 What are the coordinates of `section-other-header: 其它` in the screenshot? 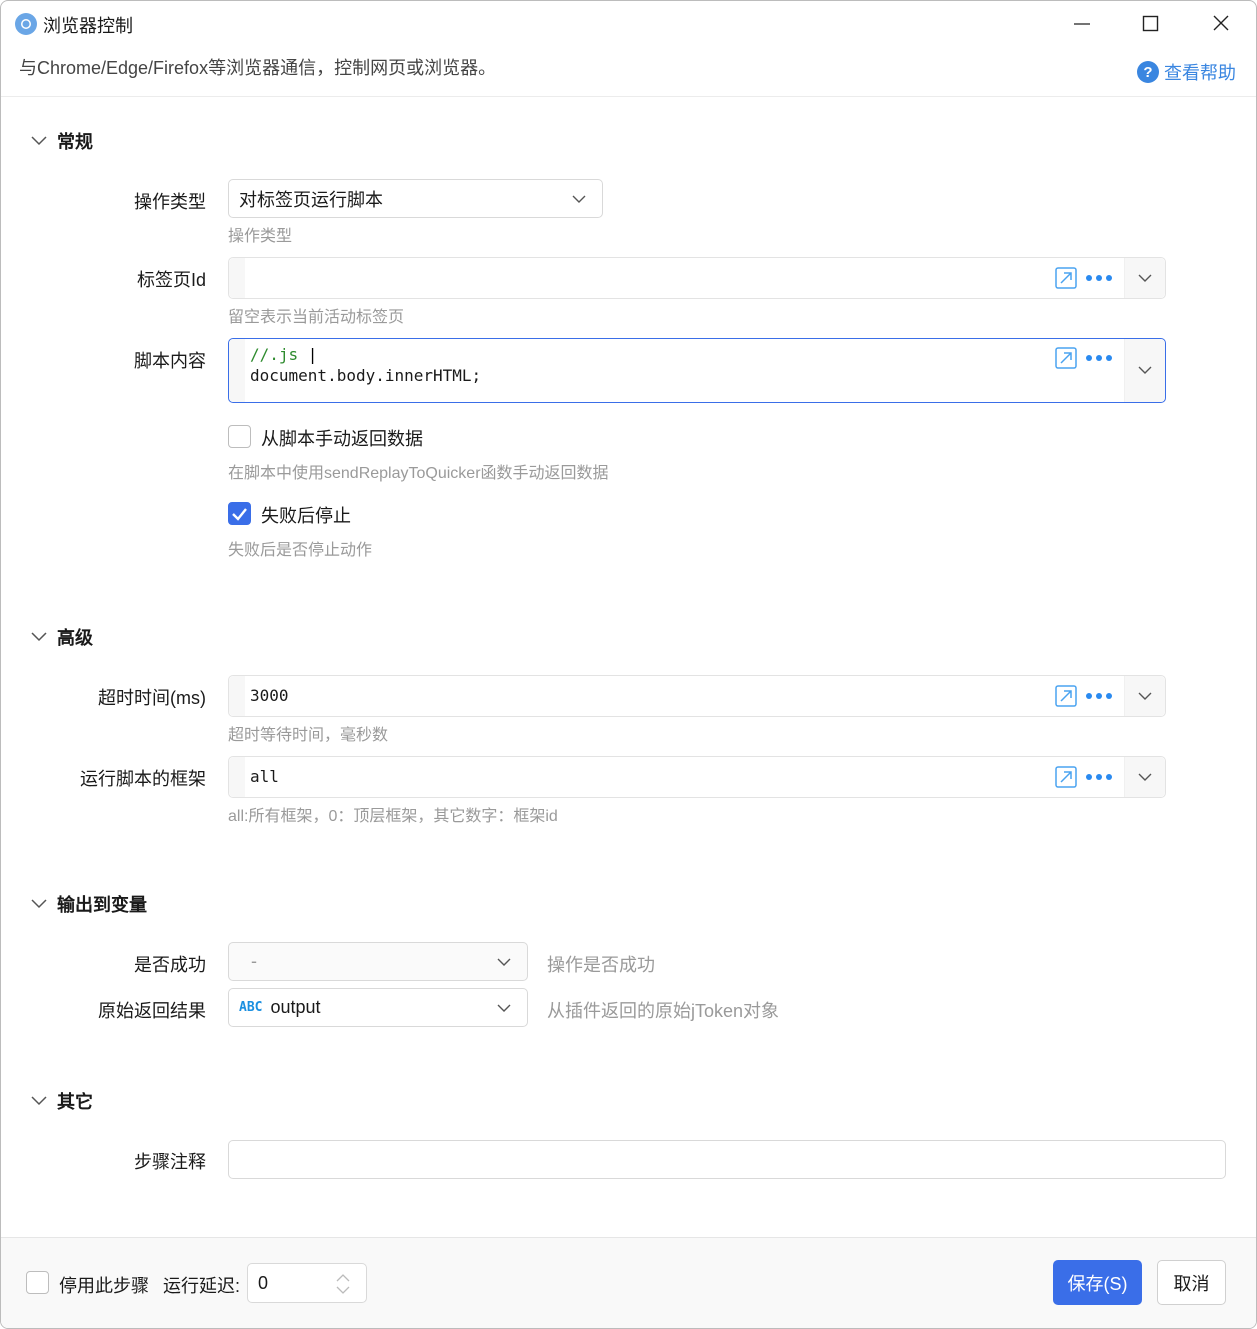 It's located at (62, 1101).